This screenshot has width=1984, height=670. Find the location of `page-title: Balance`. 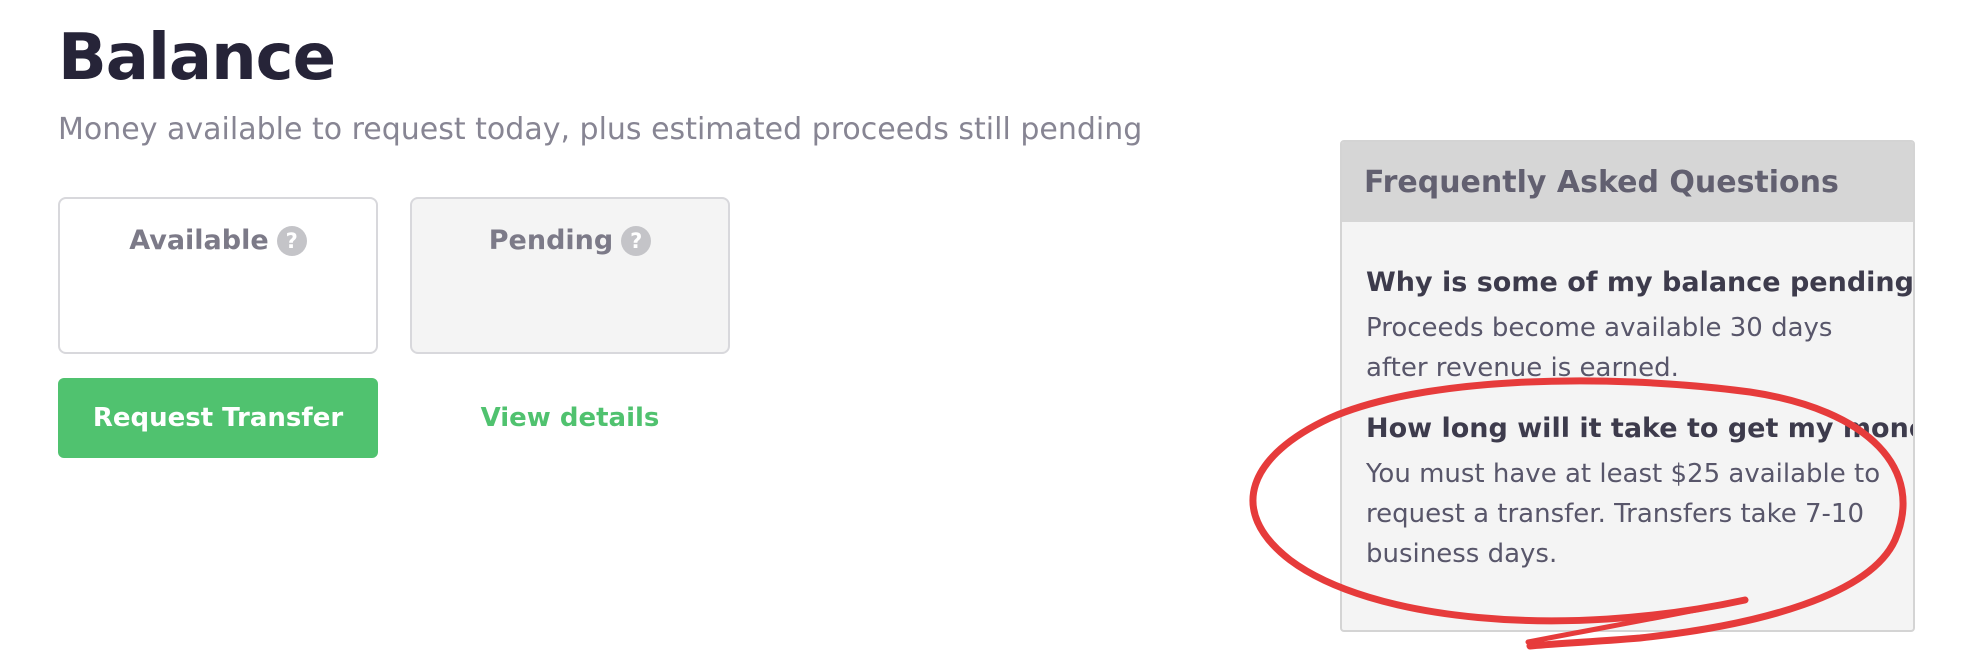

page-title: Balance is located at coordinates (197, 58).